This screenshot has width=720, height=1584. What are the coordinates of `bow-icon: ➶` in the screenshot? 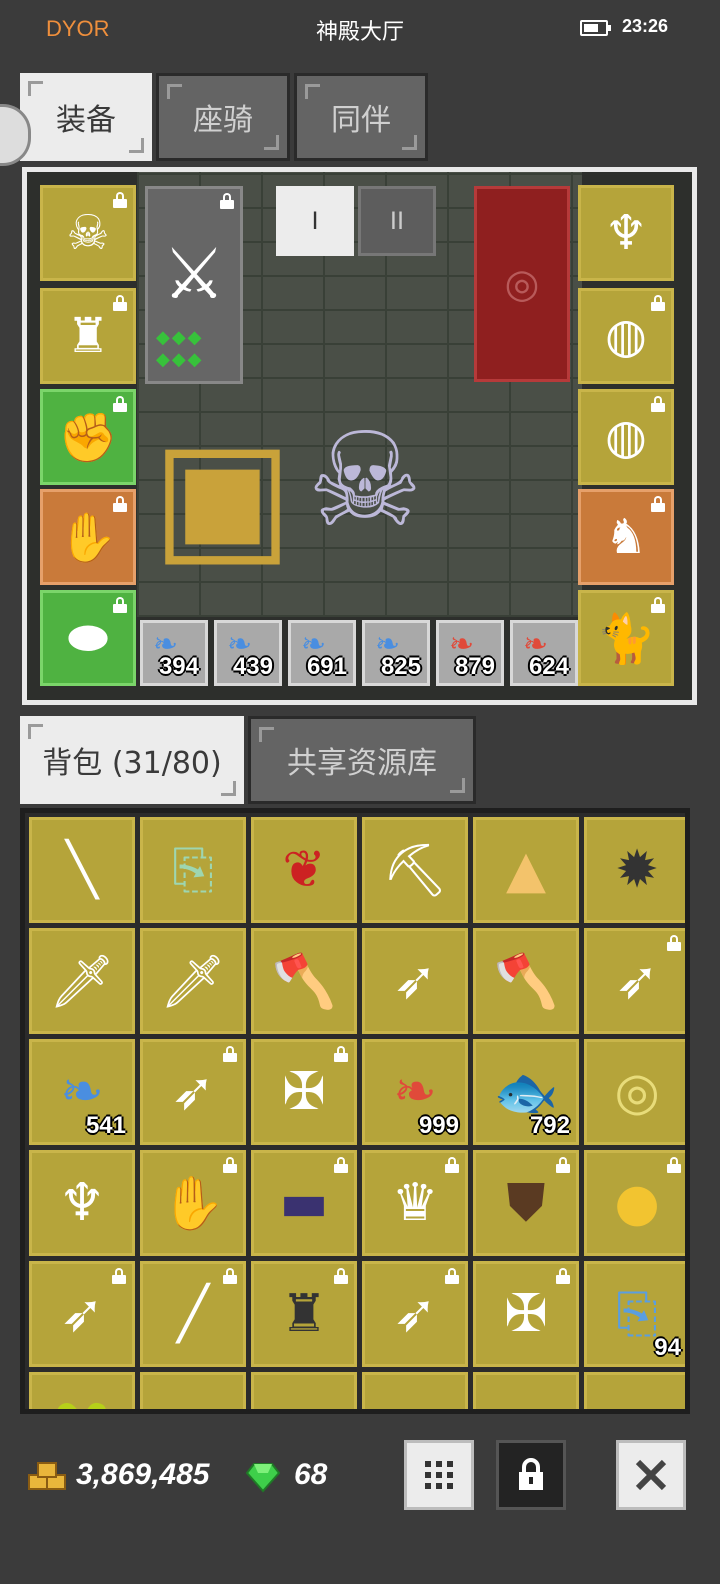 It's located at (415, 981).